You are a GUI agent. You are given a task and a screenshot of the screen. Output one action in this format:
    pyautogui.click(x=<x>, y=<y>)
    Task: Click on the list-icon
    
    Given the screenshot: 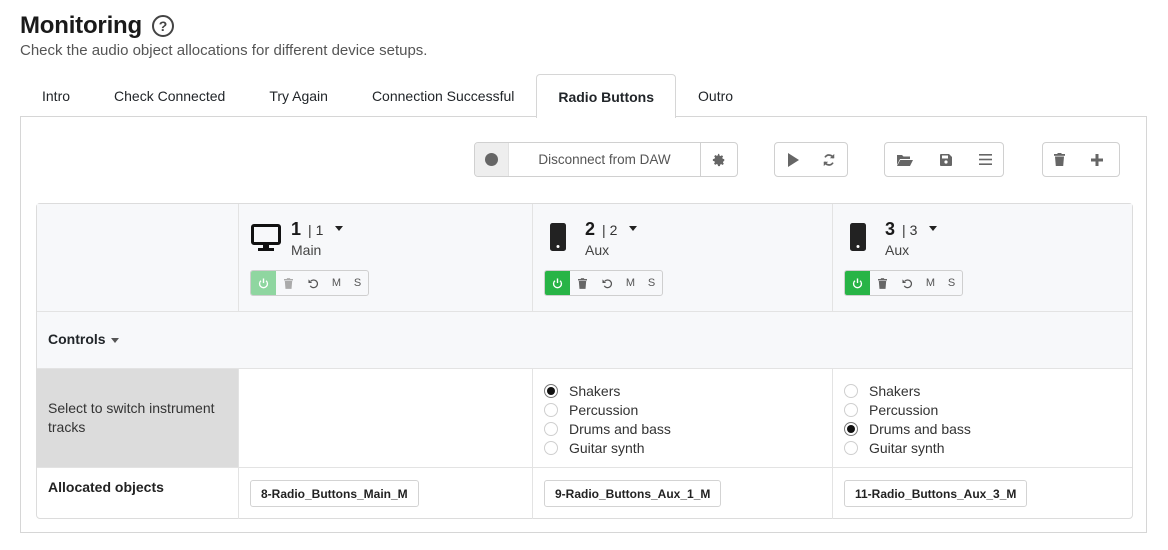 What is the action you would take?
    pyautogui.click(x=985, y=159)
    